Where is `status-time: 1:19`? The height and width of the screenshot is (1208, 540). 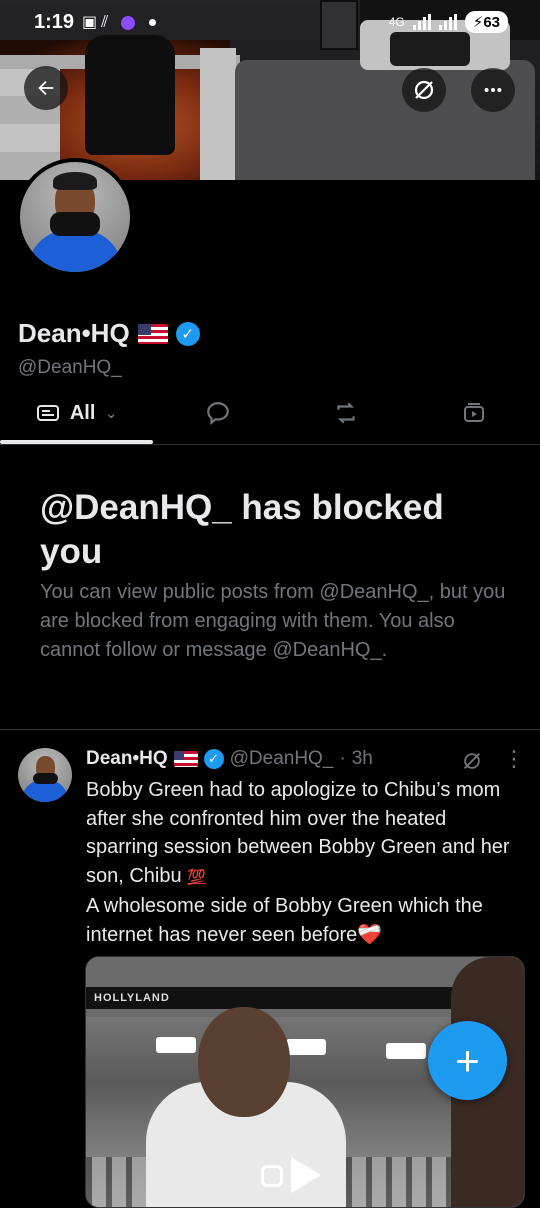
status-time: 1:19 is located at coordinates (54, 22).